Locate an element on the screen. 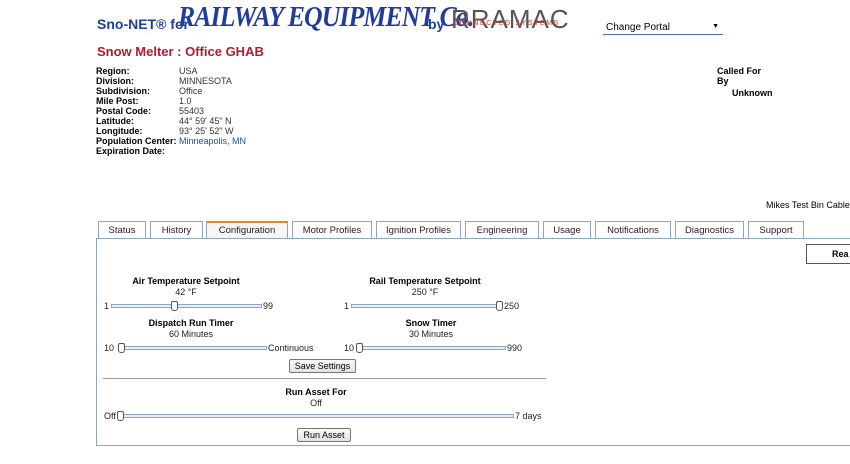 Image resolution: width=850 pixels, height=464 pixels. read-button: Rea is located at coordinates (828, 254).